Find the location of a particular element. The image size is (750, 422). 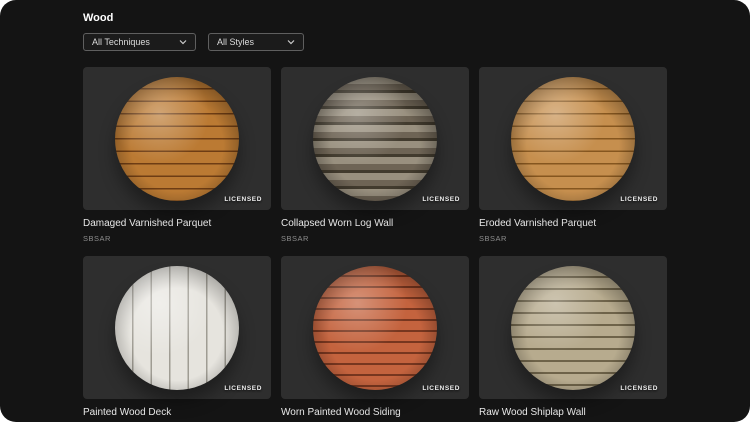

material-title: Damaged Varnished Parquet is located at coordinates (147, 223).